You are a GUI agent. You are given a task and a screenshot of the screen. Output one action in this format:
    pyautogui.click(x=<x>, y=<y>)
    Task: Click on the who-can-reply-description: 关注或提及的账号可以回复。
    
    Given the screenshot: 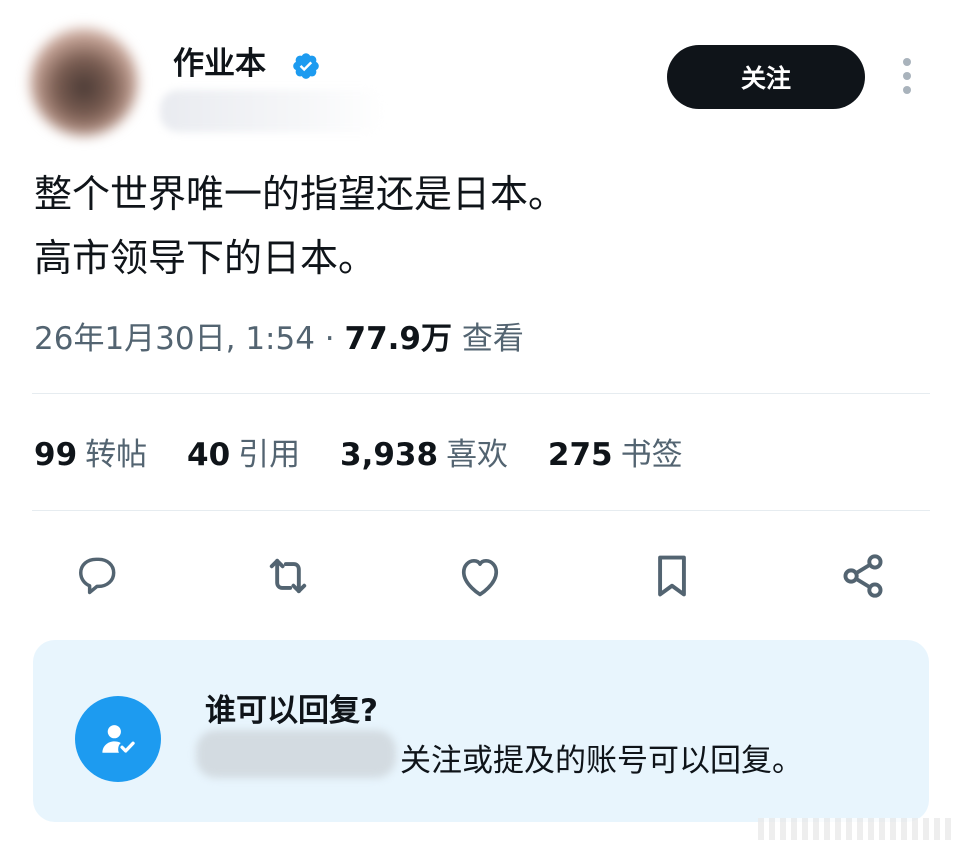 What is the action you would take?
    pyautogui.click(x=601, y=761)
    